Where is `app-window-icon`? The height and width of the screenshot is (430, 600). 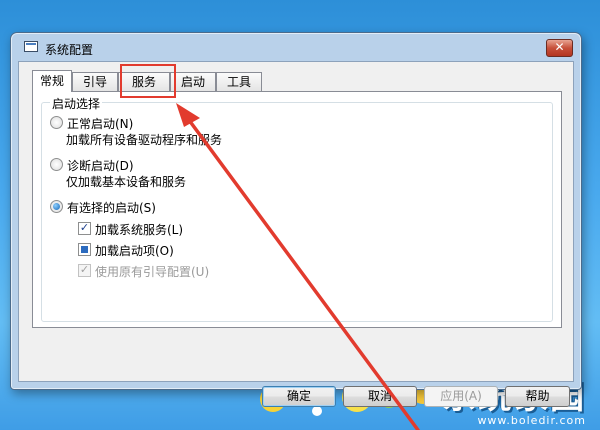
app-window-icon is located at coordinates (31, 46).